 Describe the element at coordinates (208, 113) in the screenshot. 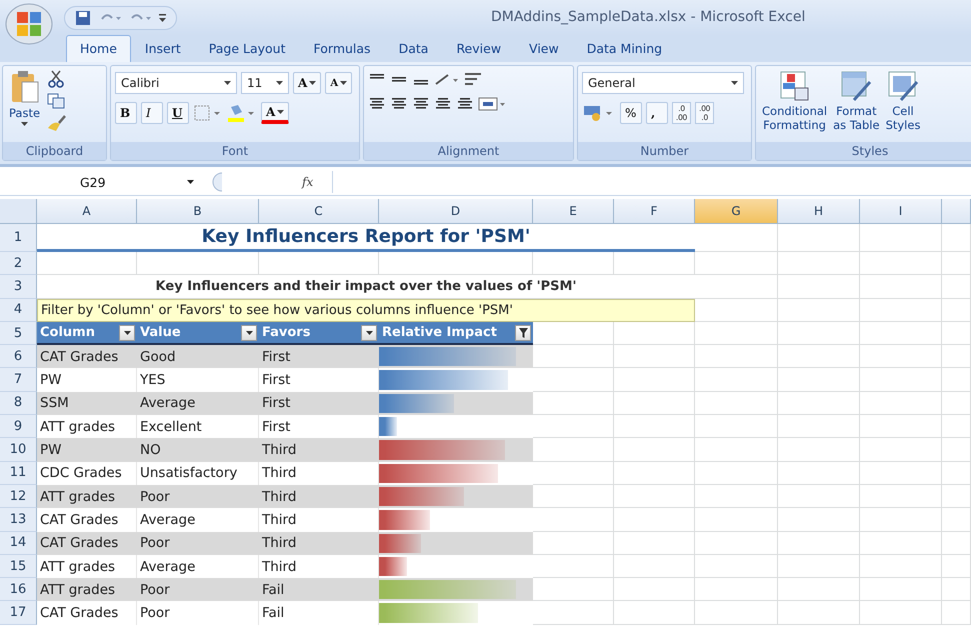

I see `border-icon` at that location.